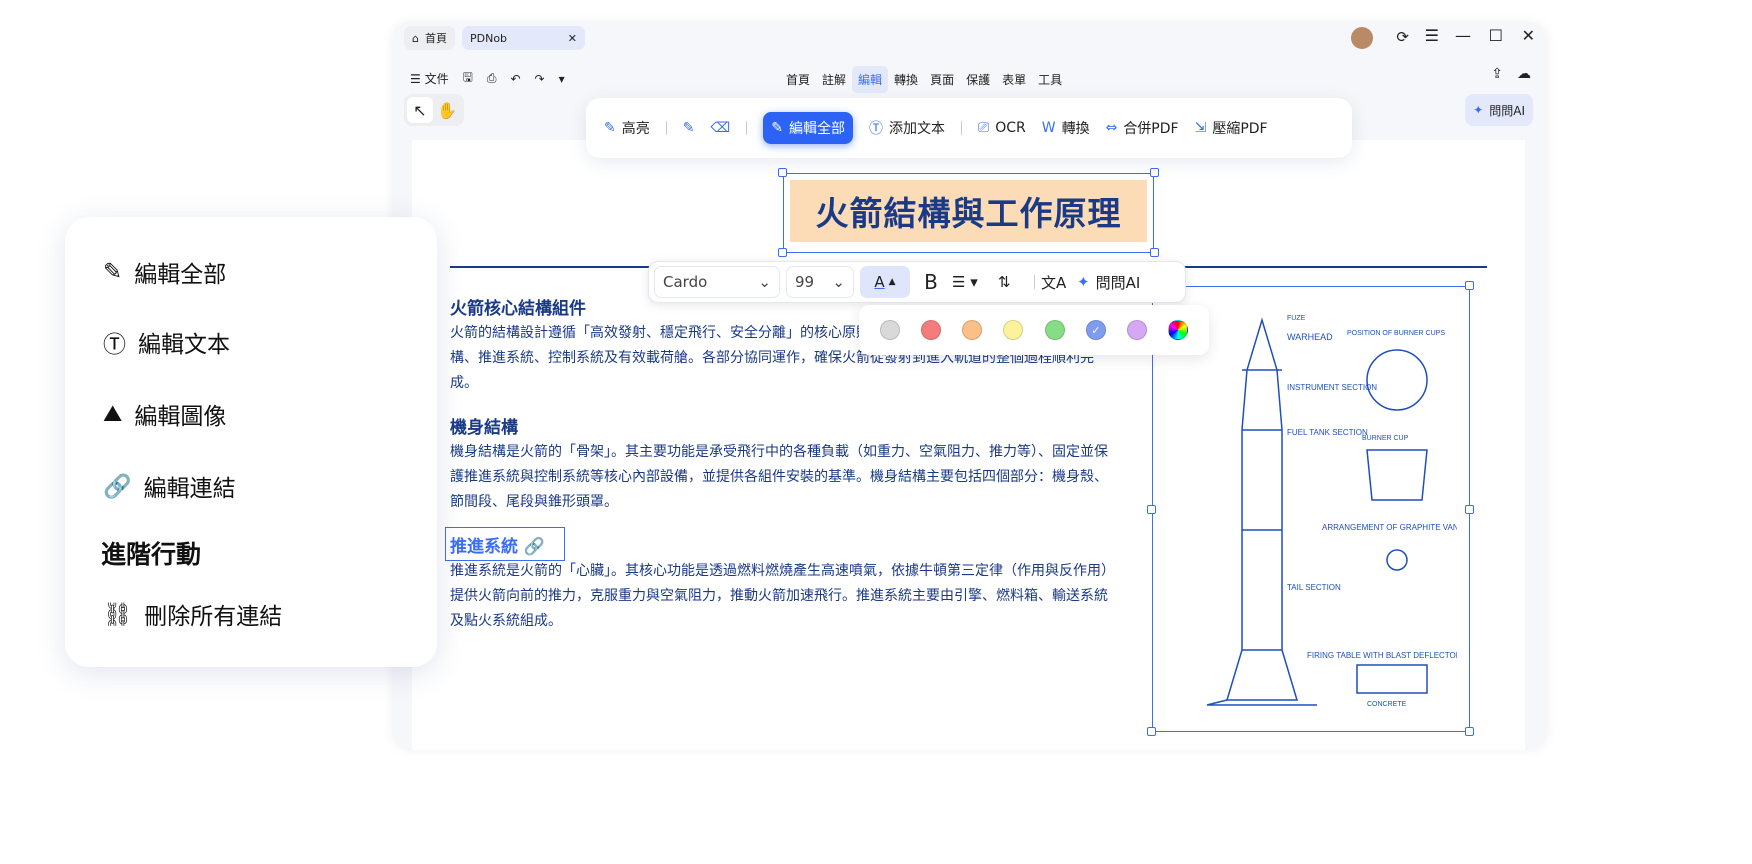 The width and height of the screenshot is (1752, 864). What do you see at coordinates (164, 272) in the screenshot?
I see `side-edit-all: ✎ 編輯全部` at bounding box center [164, 272].